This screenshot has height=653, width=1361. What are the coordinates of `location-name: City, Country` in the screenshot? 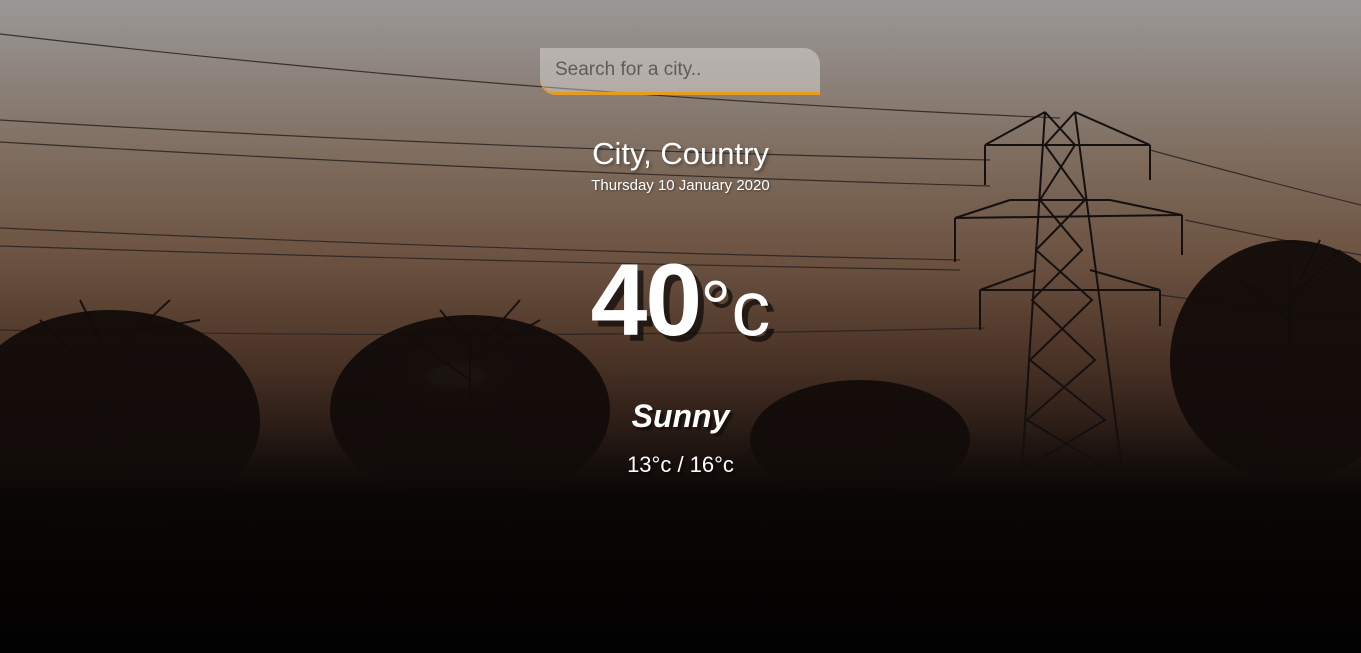 It's located at (680, 153).